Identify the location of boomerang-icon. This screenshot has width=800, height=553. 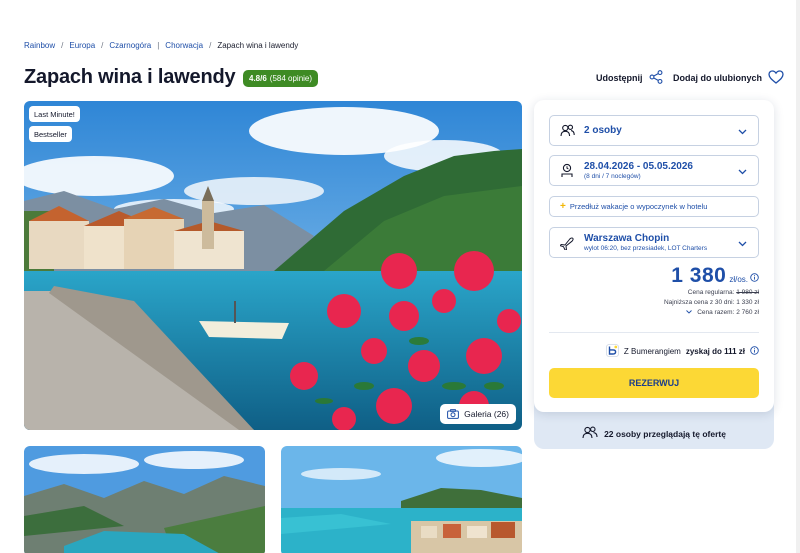
(612, 351).